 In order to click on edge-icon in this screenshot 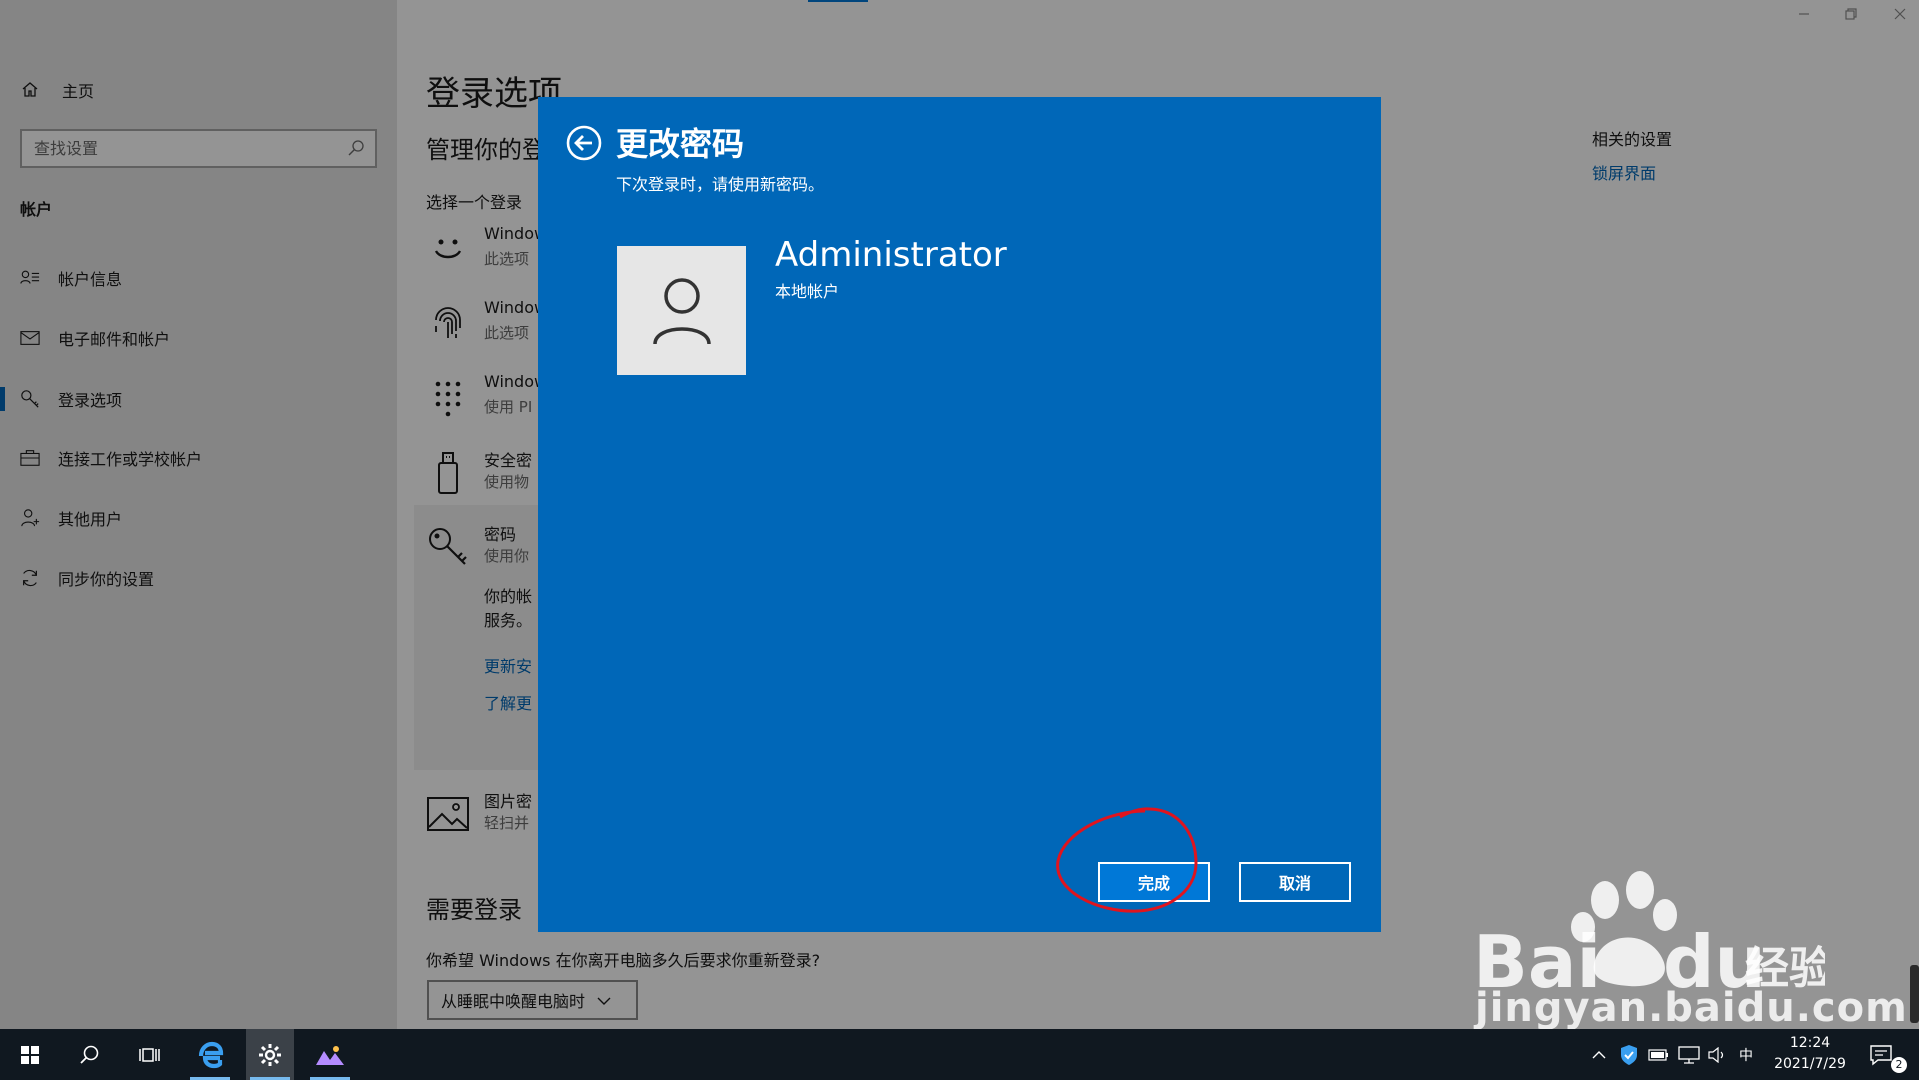, I will do `click(211, 1054)`.